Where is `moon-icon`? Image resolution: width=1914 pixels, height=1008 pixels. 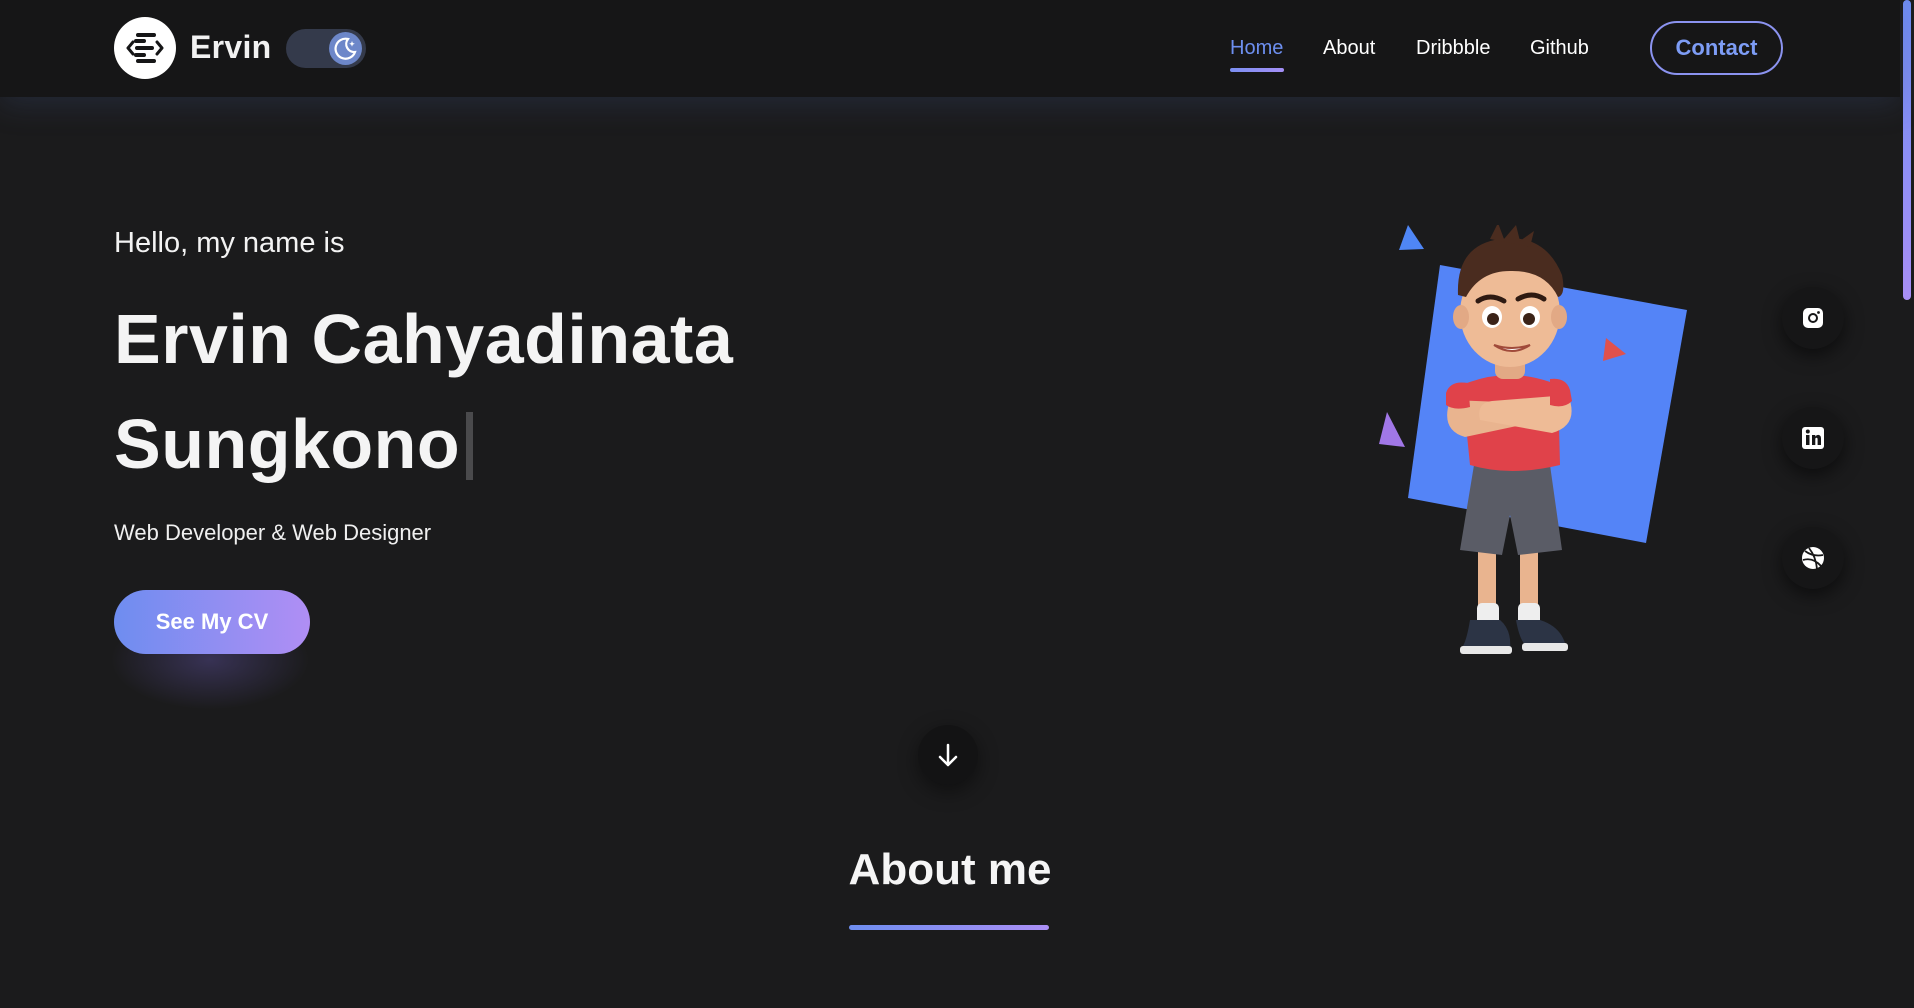 moon-icon is located at coordinates (345, 48).